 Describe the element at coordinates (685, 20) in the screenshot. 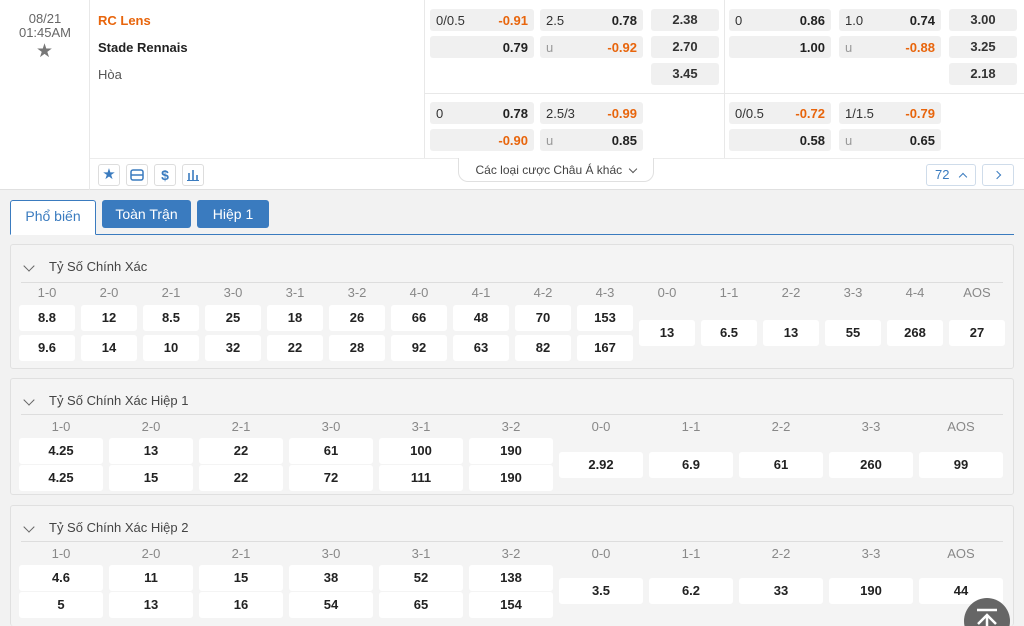

I see `x12-home-odd: 2.38` at that location.